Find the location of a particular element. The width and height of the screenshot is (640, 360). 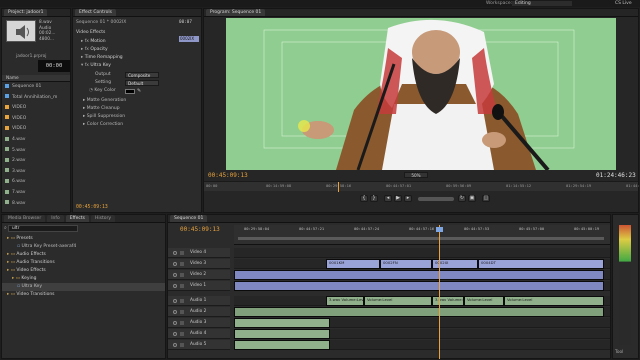

tab-history: History is located at coordinates (103, 218).